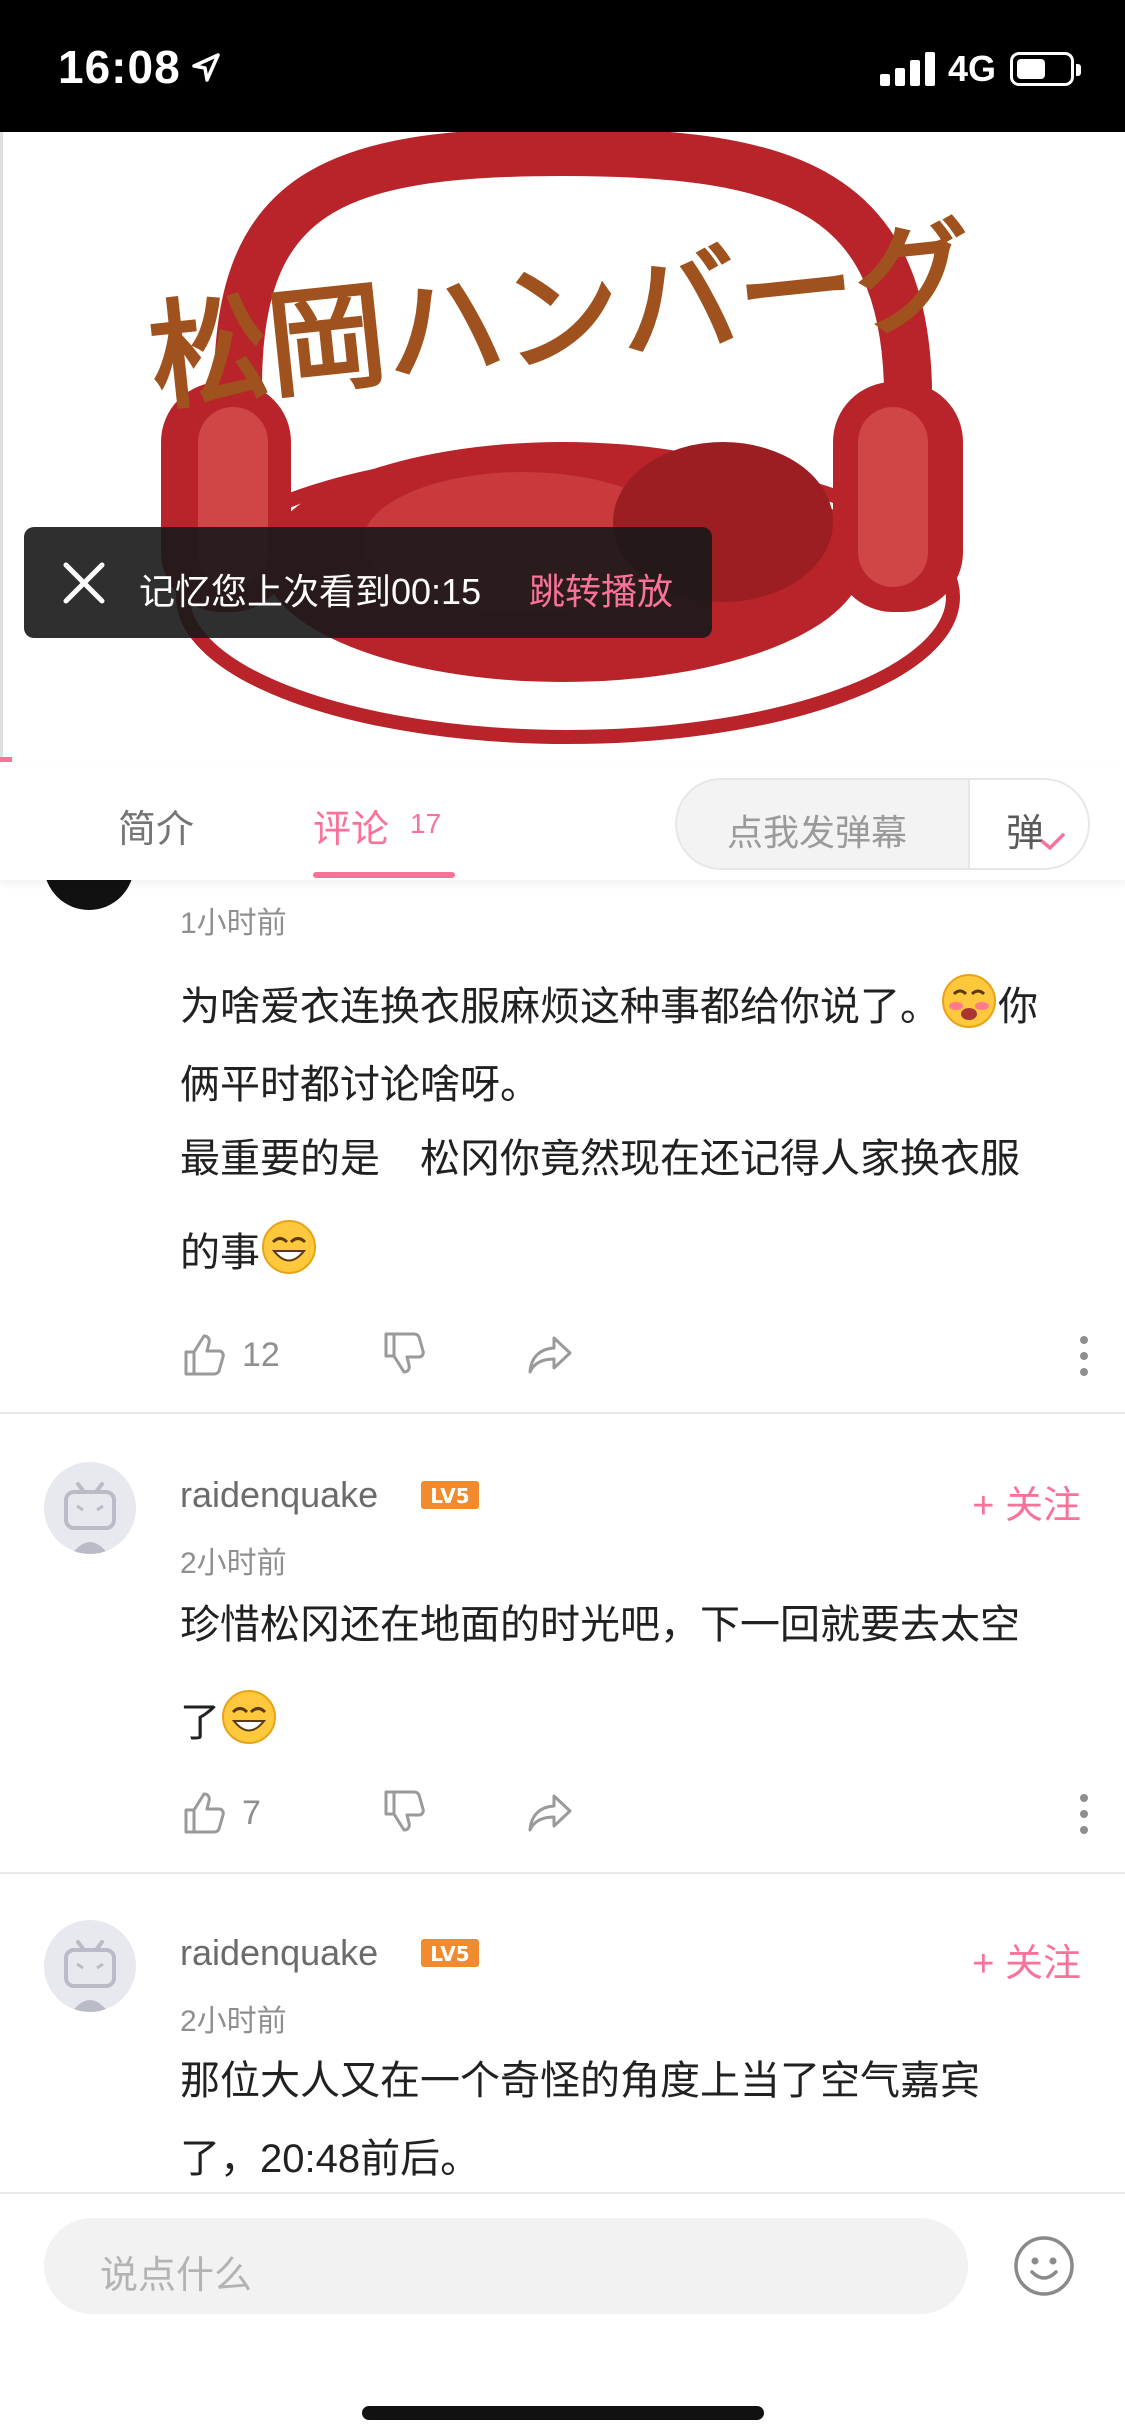 The width and height of the screenshot is (1125, 2436). Describe the element at coordinates (233, 923) in the screenshot. I see `comment-time: 1小时前` at that location.